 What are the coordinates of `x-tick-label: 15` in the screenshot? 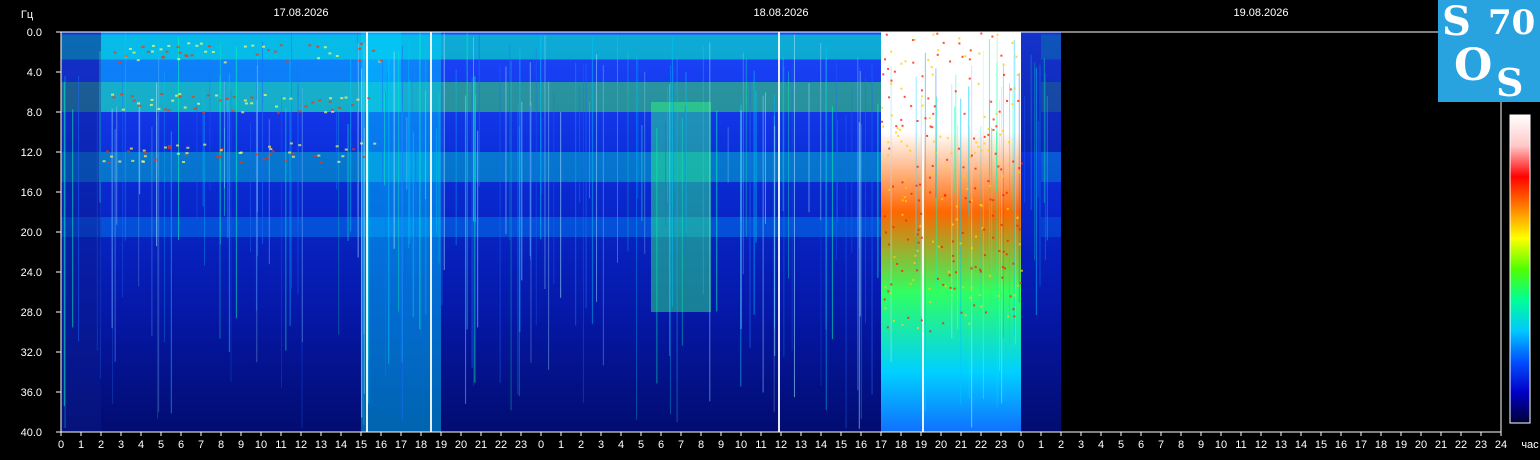 It's located at (841, 445).